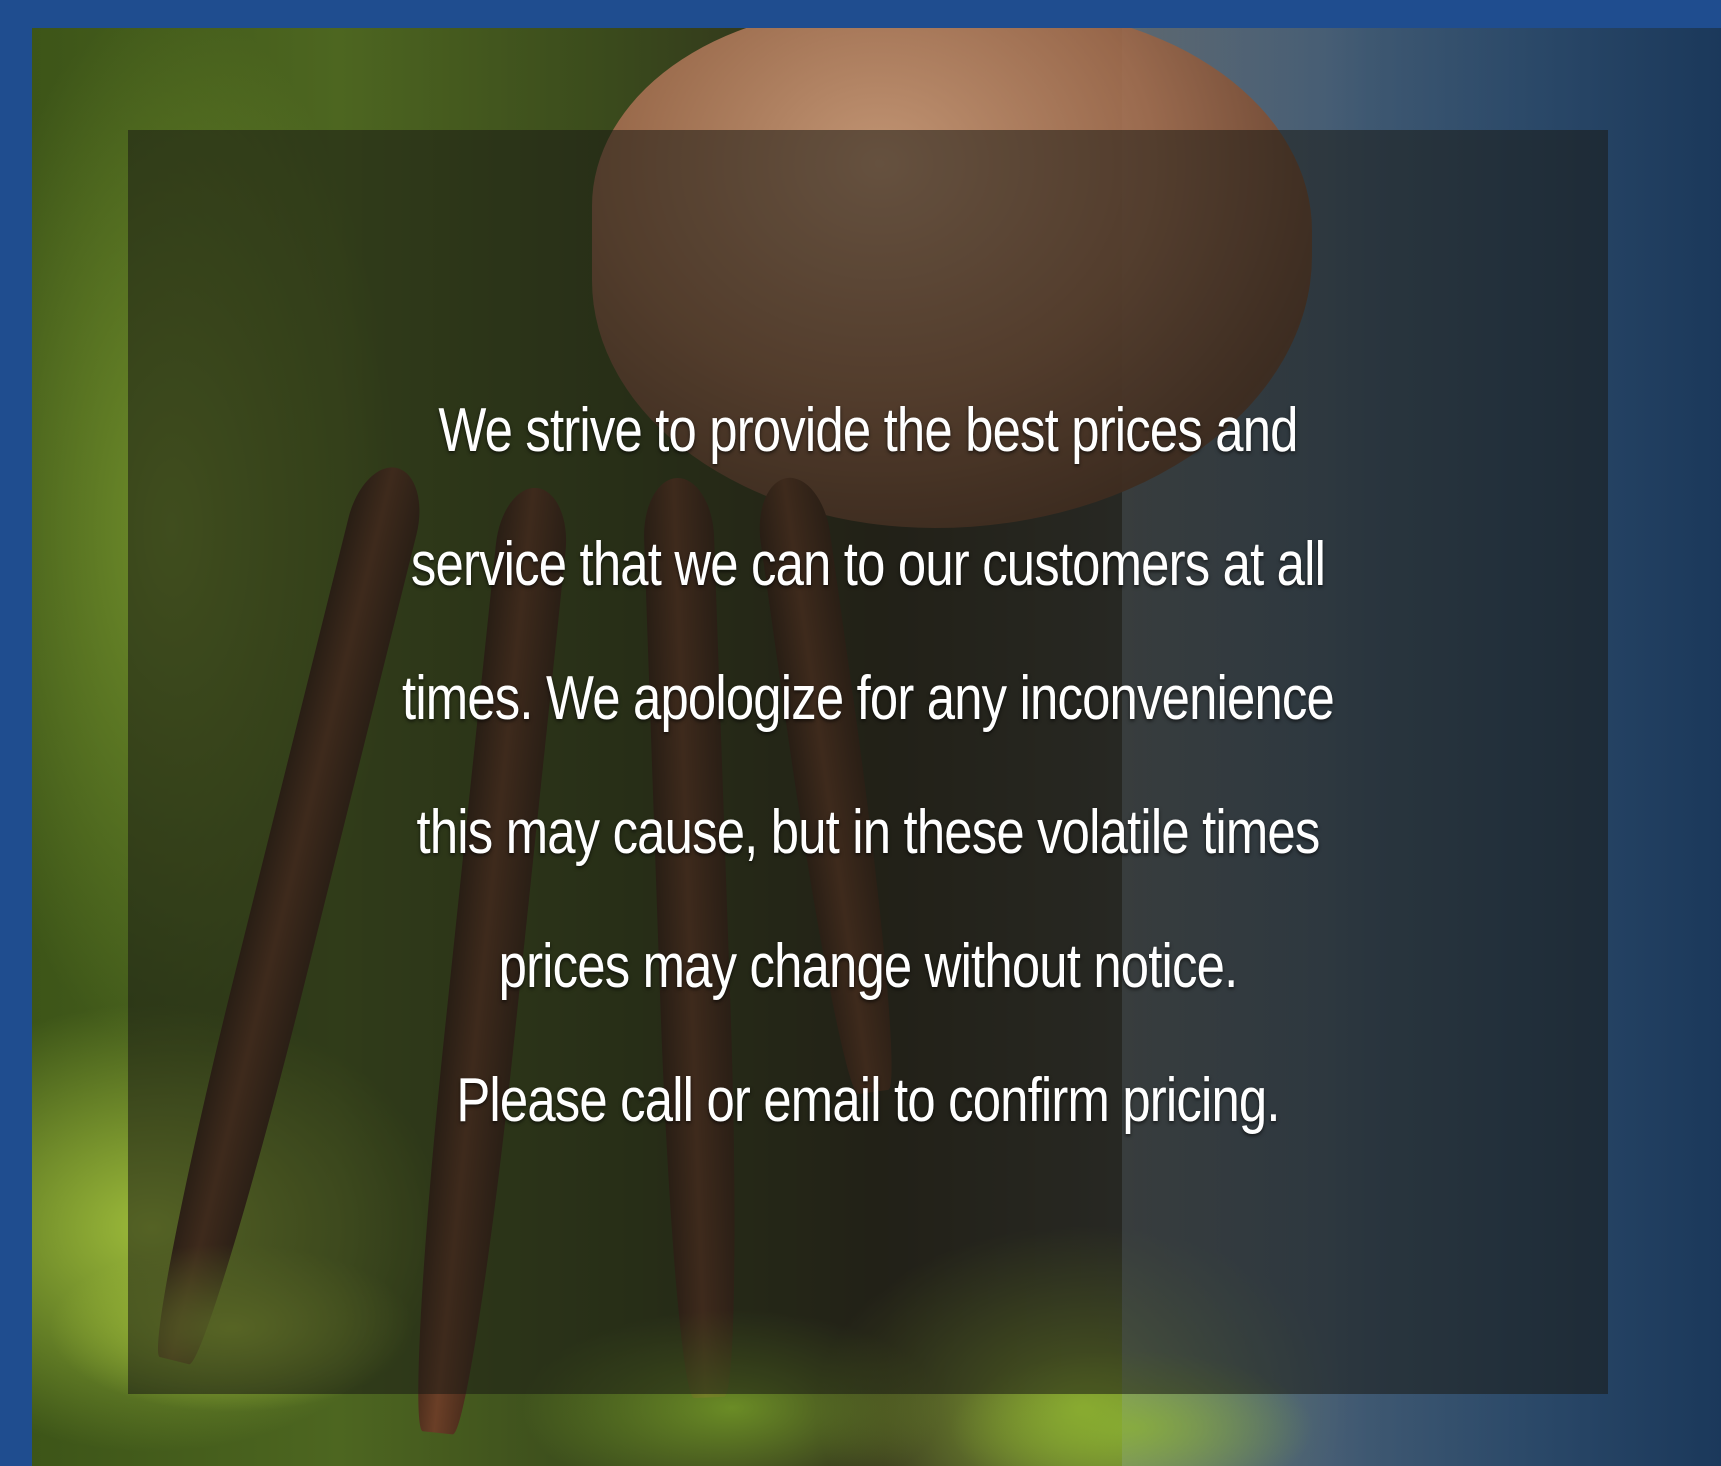  Describe the element at coordinates (868, 966) in the screenshot. I see `notice-line: prices may change without notice.` at that location.